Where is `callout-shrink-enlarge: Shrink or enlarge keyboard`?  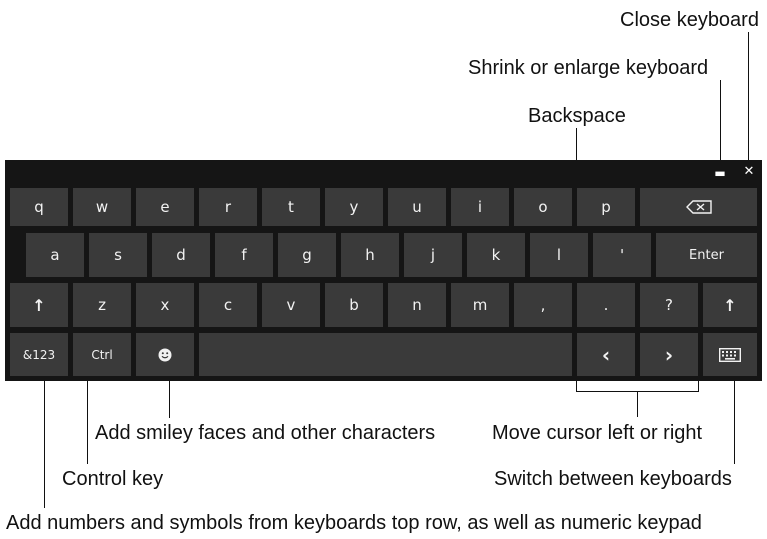 callout-shrink-enlarge: Shrink or enlarge keyboard is located at coordinates (588, 68).